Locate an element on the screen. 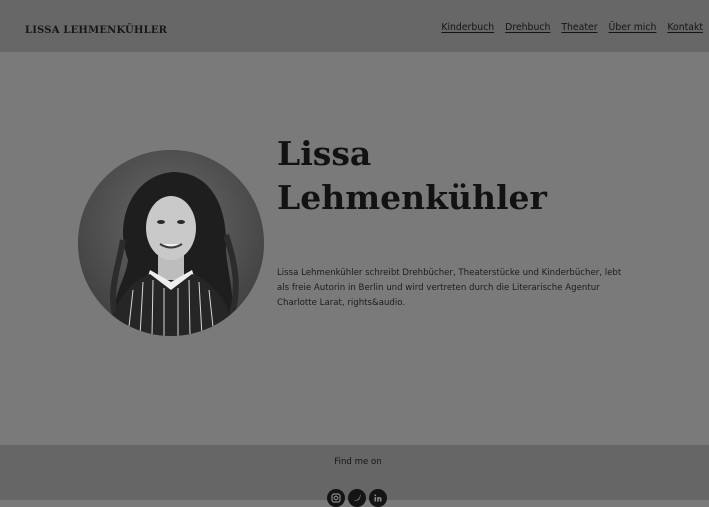  social-links is located at coordinates (357, 498).